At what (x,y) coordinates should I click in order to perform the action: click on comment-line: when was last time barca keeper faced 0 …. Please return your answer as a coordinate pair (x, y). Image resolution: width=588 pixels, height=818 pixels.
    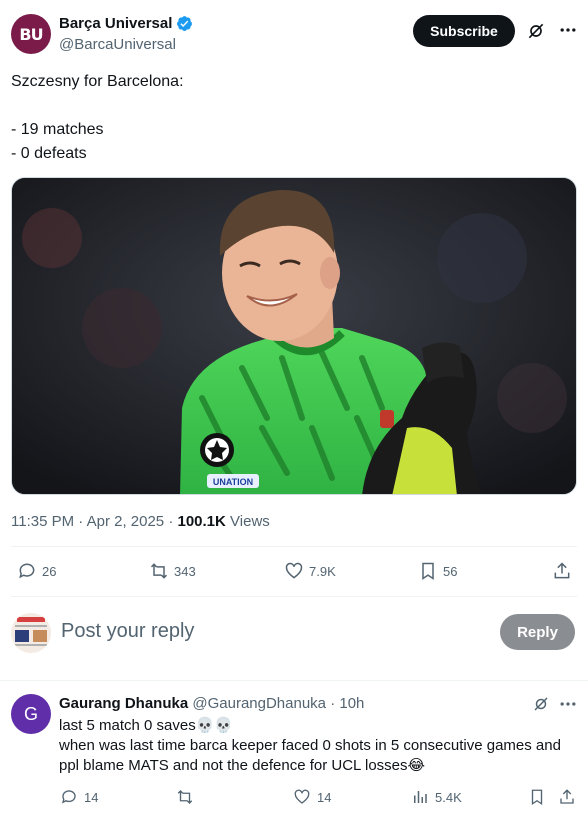
    Looking at the image, I should click on (310, 755).